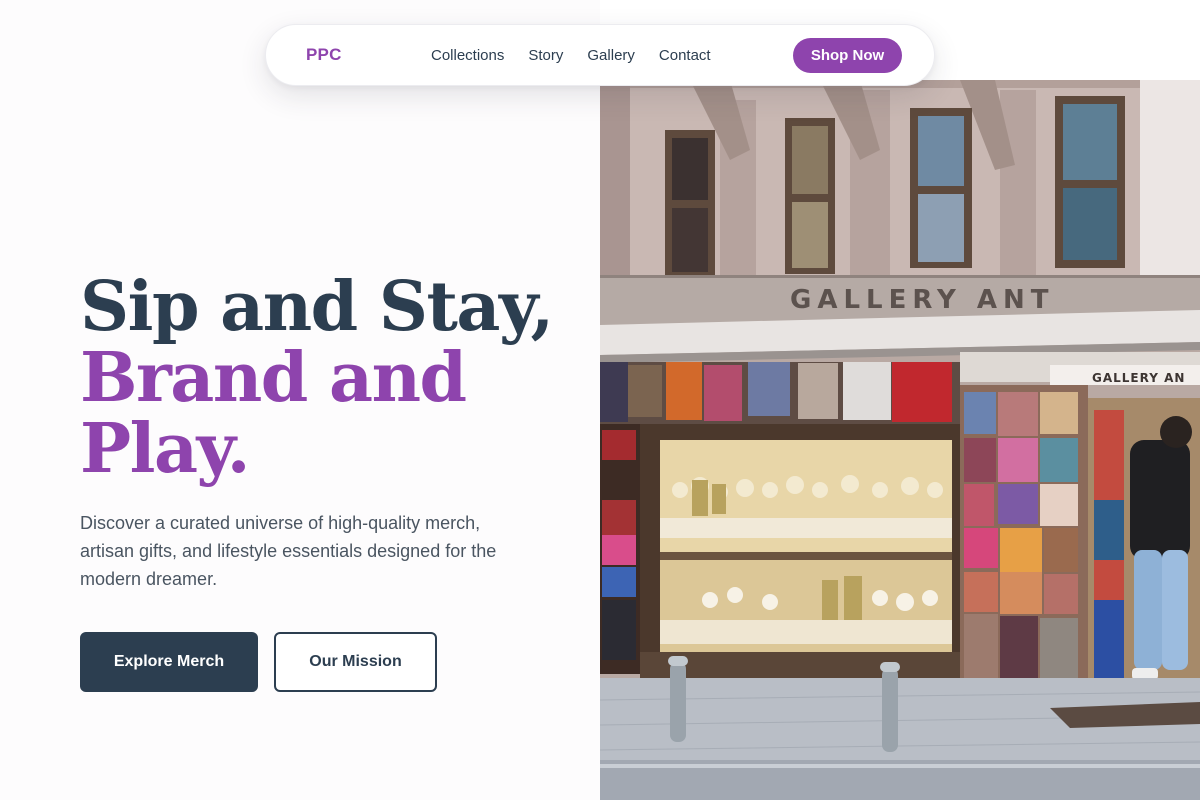 The height and width of the screenshot is (800, 1200). I want to click on hero-title-line-1: Sip and Stay,, so click(317, 307).